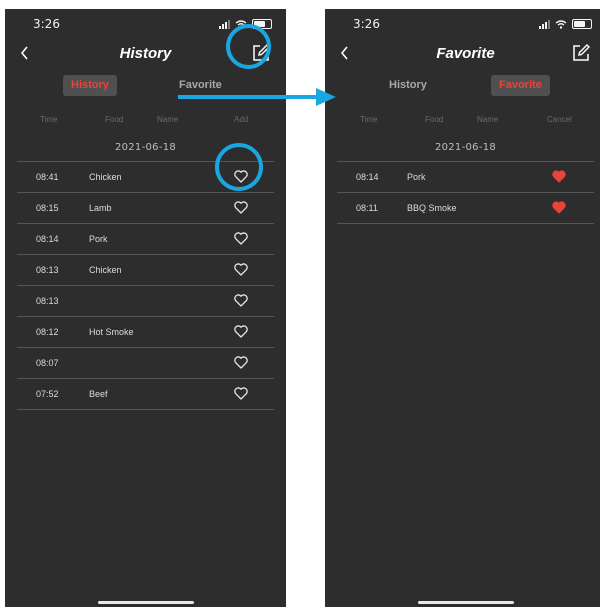  Describe the element at coordinates (582, 24) in the screenshot. I see `battery-icon` at that location.